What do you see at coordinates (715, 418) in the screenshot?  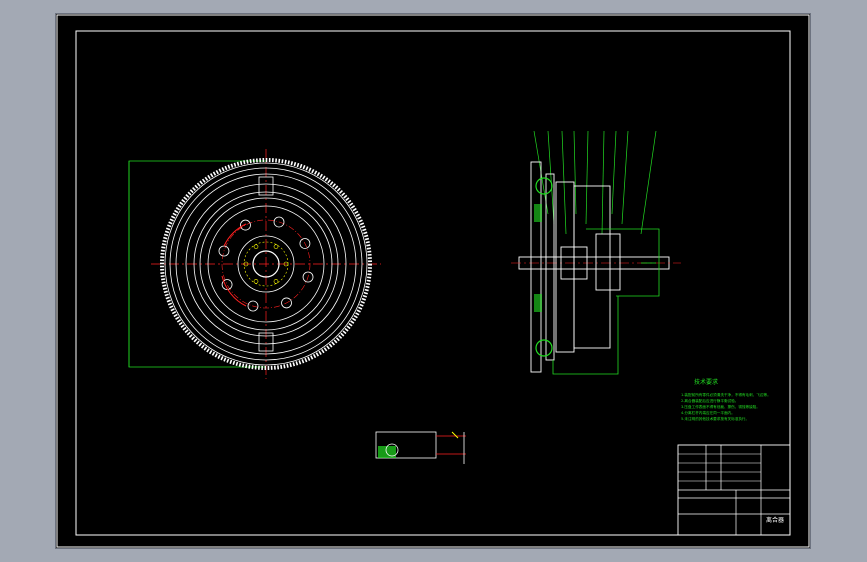 I see `tech-requirement-line: 5.未注明的其他技术要求按有关标准执行。` at bounding box center [715, 418].